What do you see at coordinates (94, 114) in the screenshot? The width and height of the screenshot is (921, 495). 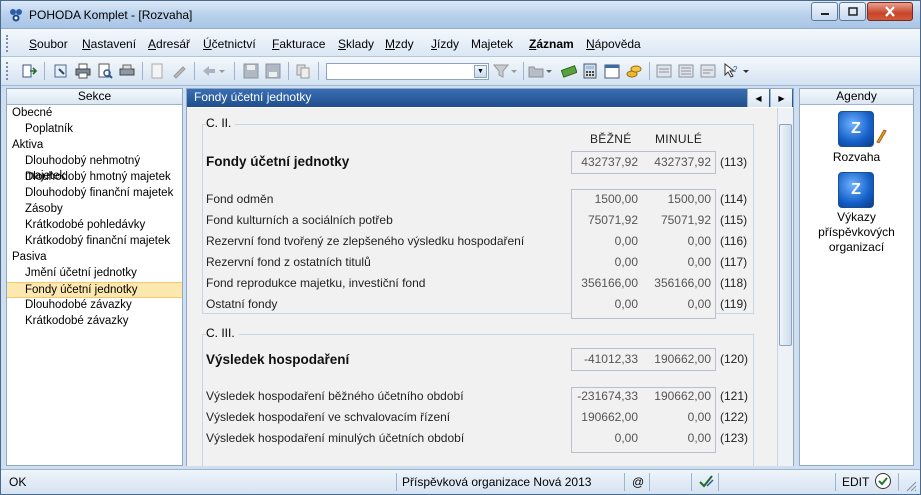 I see `sekce-group: Obecné` at bounding box center [94, 114].